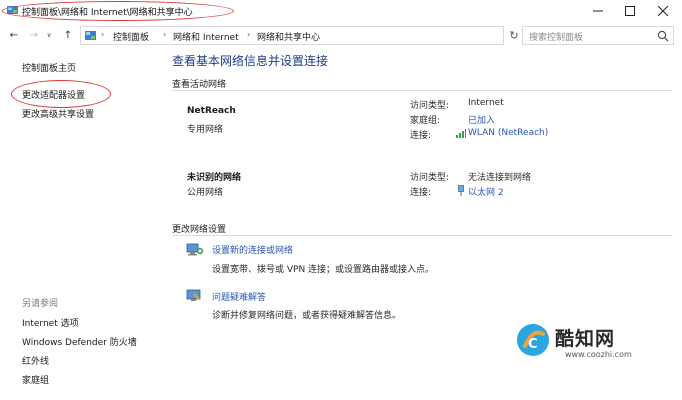  I want to click on wifi-signal-icon, so click(461, 133).